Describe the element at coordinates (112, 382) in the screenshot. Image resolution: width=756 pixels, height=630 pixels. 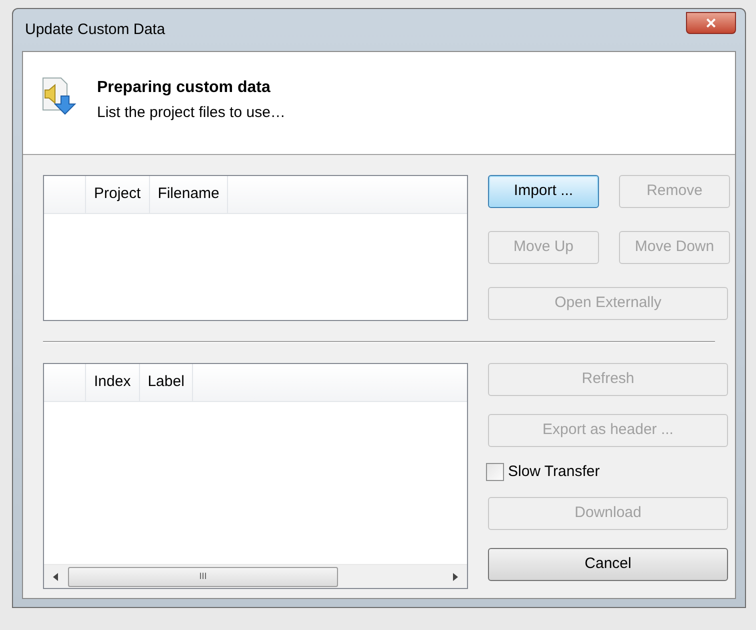
I see `column-heading: Index` at that location.